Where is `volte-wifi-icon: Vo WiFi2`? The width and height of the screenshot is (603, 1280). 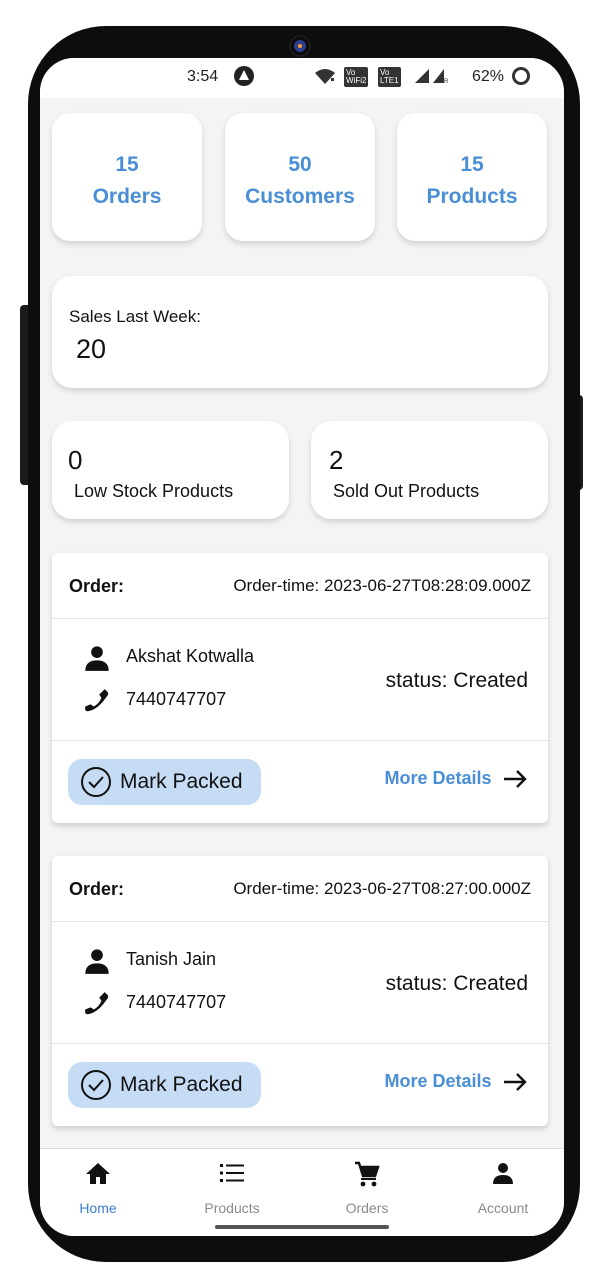 volte-wifi-icon: Vo WiFi2 is located at coordinates (356, 77).